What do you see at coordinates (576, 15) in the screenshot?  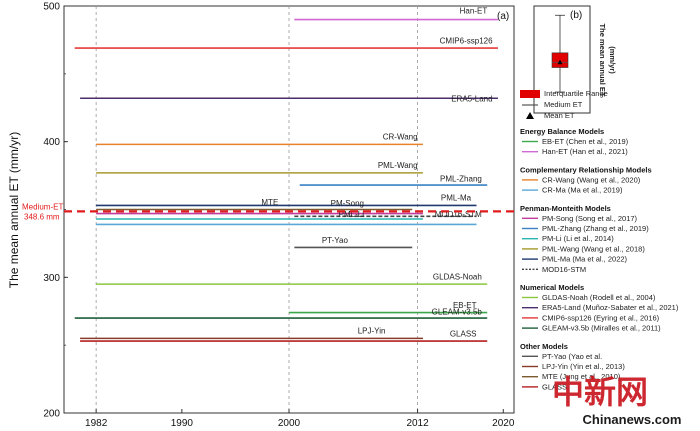 I see `panel-b-label: (b)` at bounding box center [576, 15].